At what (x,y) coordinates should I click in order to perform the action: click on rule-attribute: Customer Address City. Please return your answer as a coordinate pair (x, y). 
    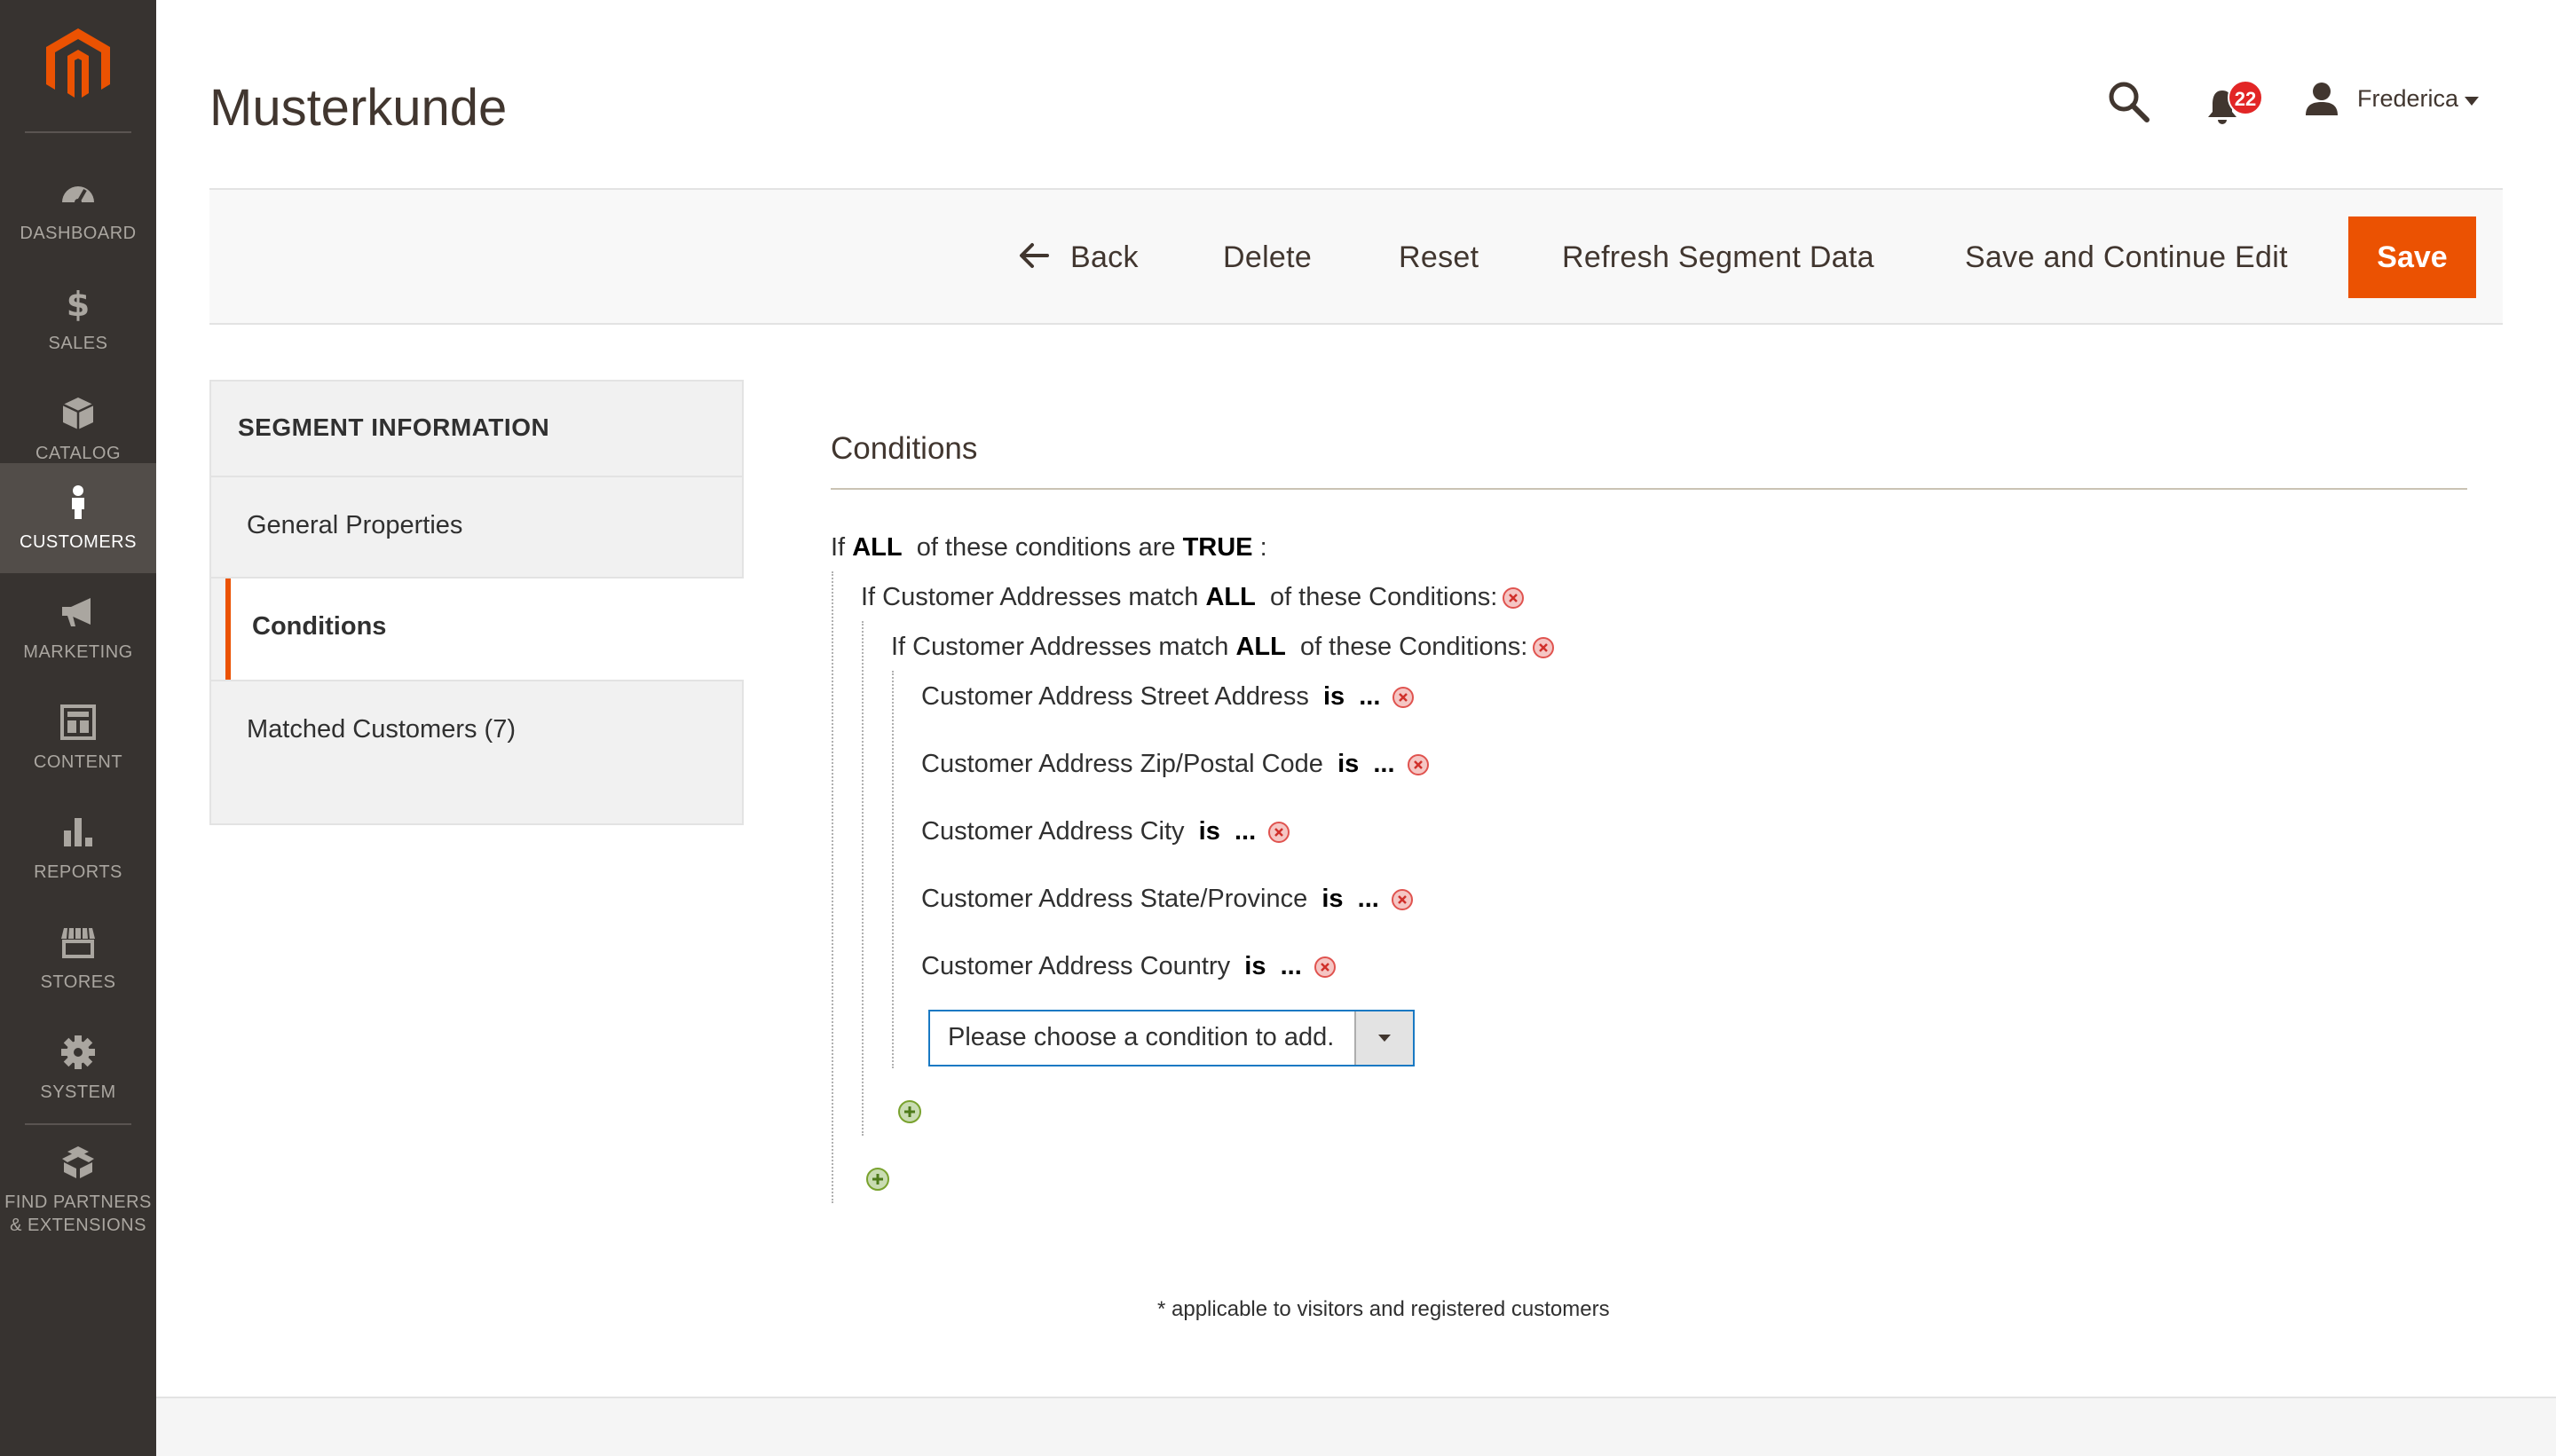
    Looking at the image, I should click on (1053, 831).